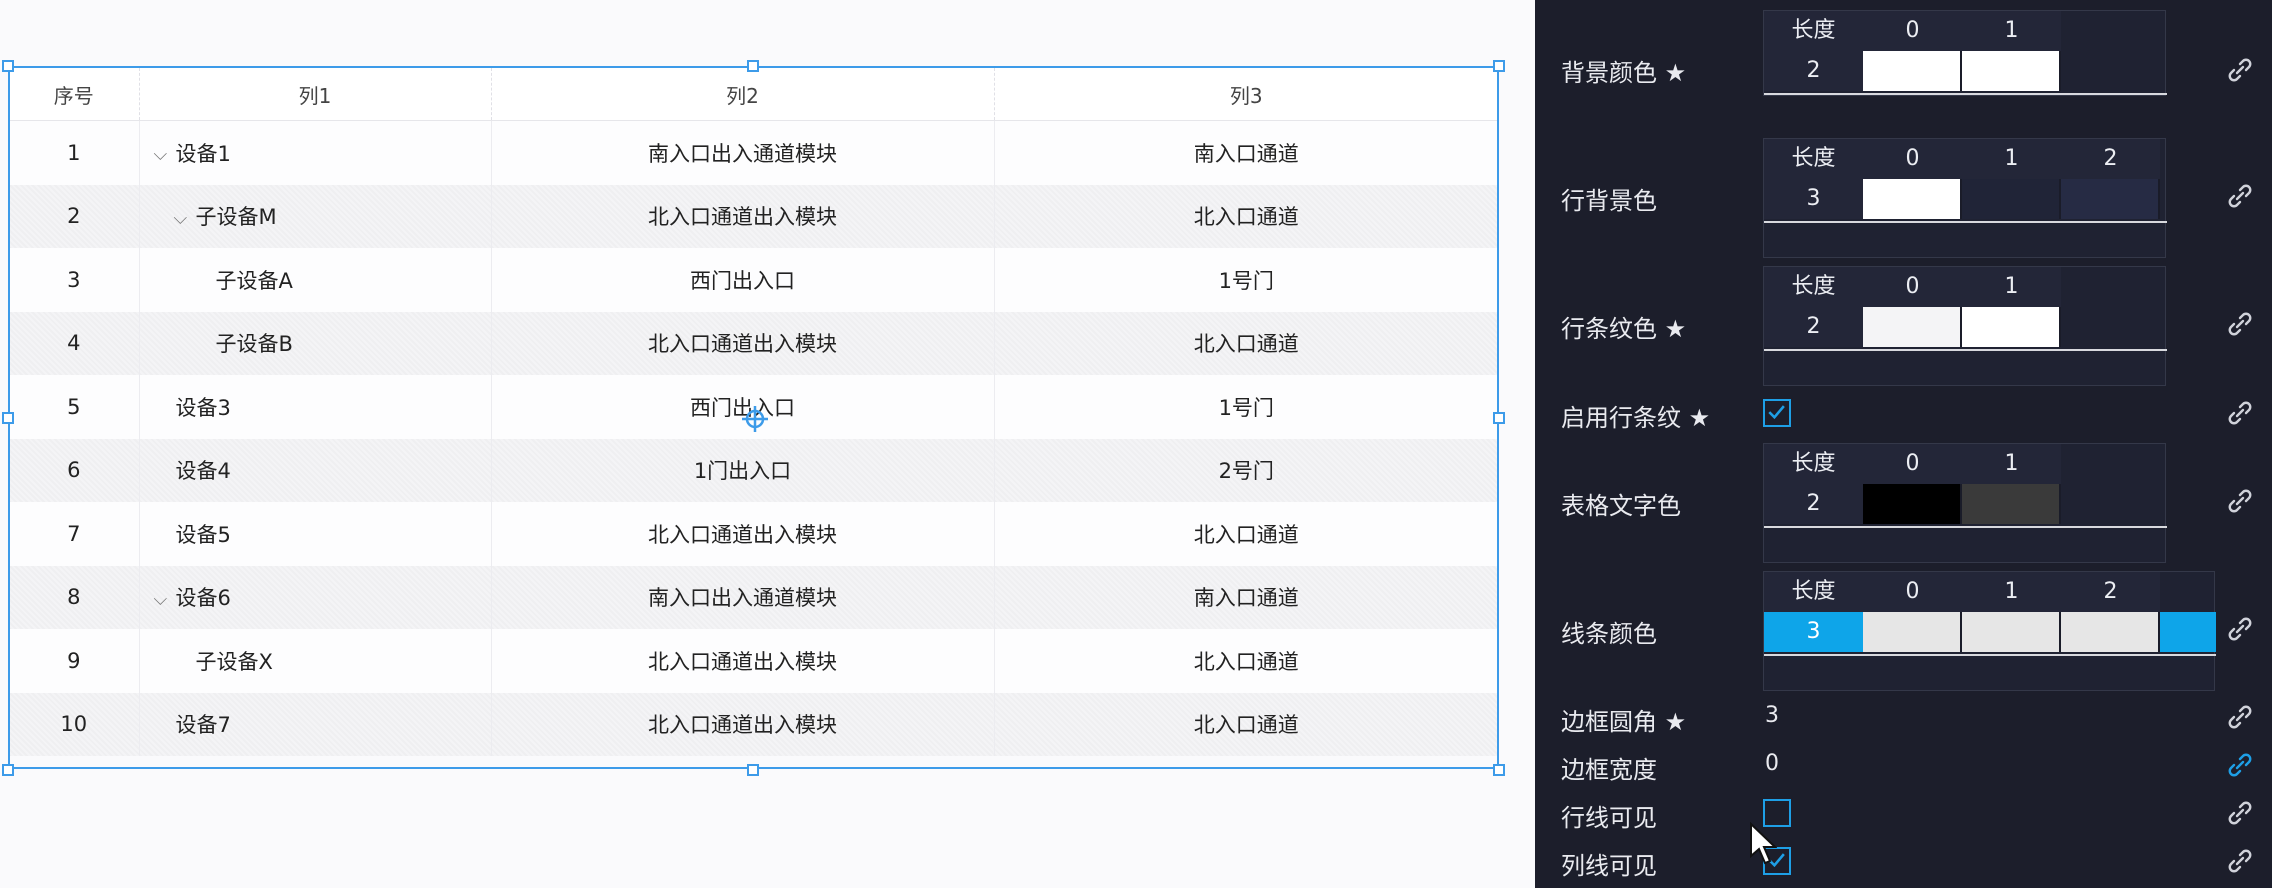 The width and height of the screenshot is (2272, 888). I want to click on resize-handle-bottom-right, so click(1499, 770).